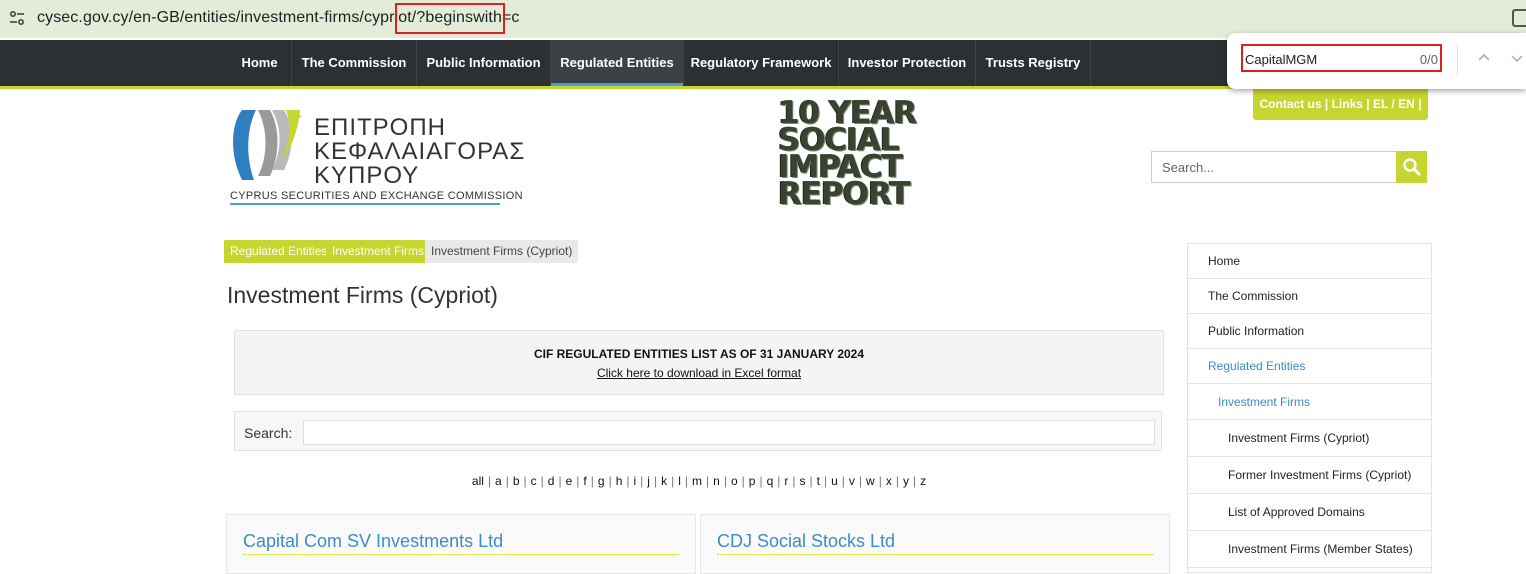 The height and width of the screenshot is (574, 1526). Describe the element at coordinates (1309, 438) in the screenshot. I see `sidebar-item-investment-firms-cypriot: Investment Firms (Cypriot)` at that location.